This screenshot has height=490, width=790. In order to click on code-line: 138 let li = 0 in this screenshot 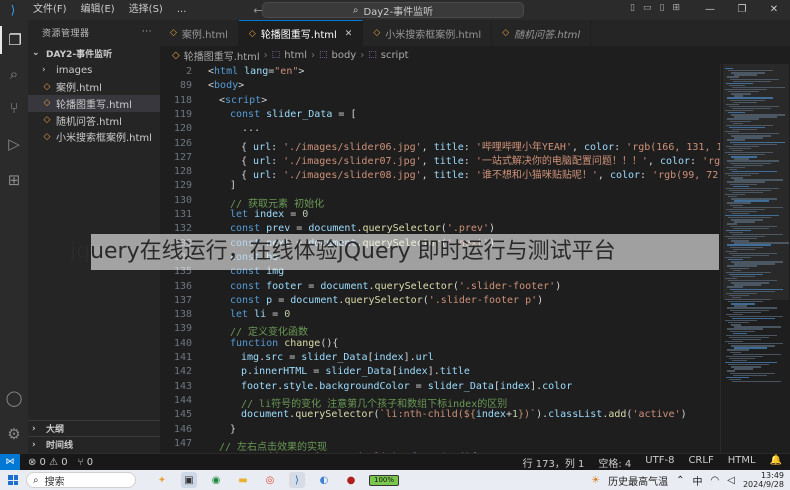, I will do `click(440, 316)`.